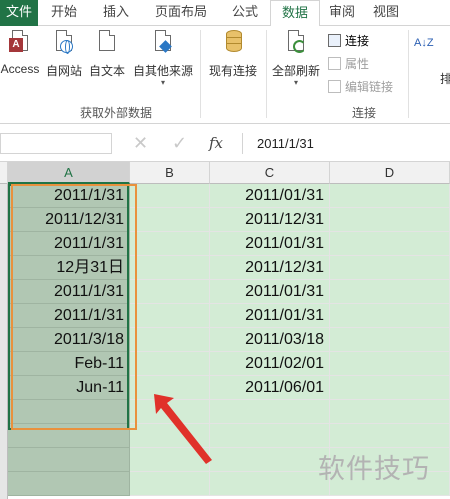 Image resolution: width=450 pixels, height=499 pixels. Describe the element at coordinates (163, 44) in the screenshot. I see `other-sources-icon` at that location.